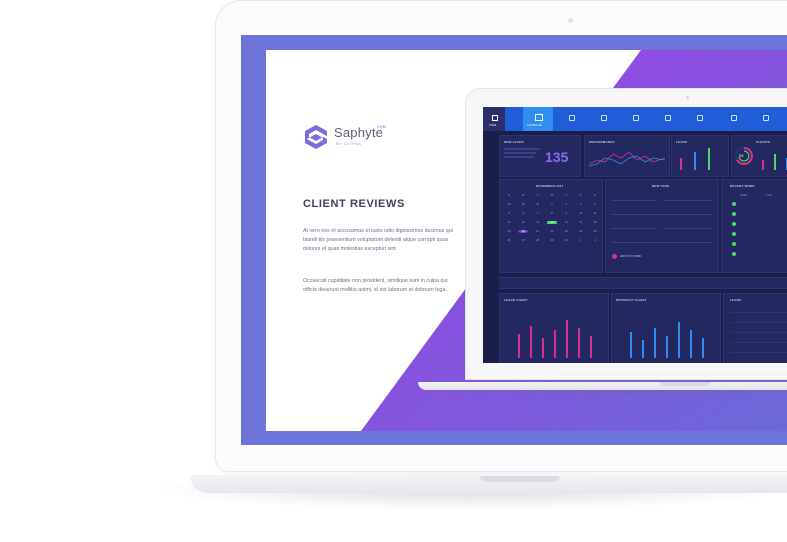 The height and width of the screenshot is (542, 787). I want to click on calendar-day: 21, so click(538, 231).